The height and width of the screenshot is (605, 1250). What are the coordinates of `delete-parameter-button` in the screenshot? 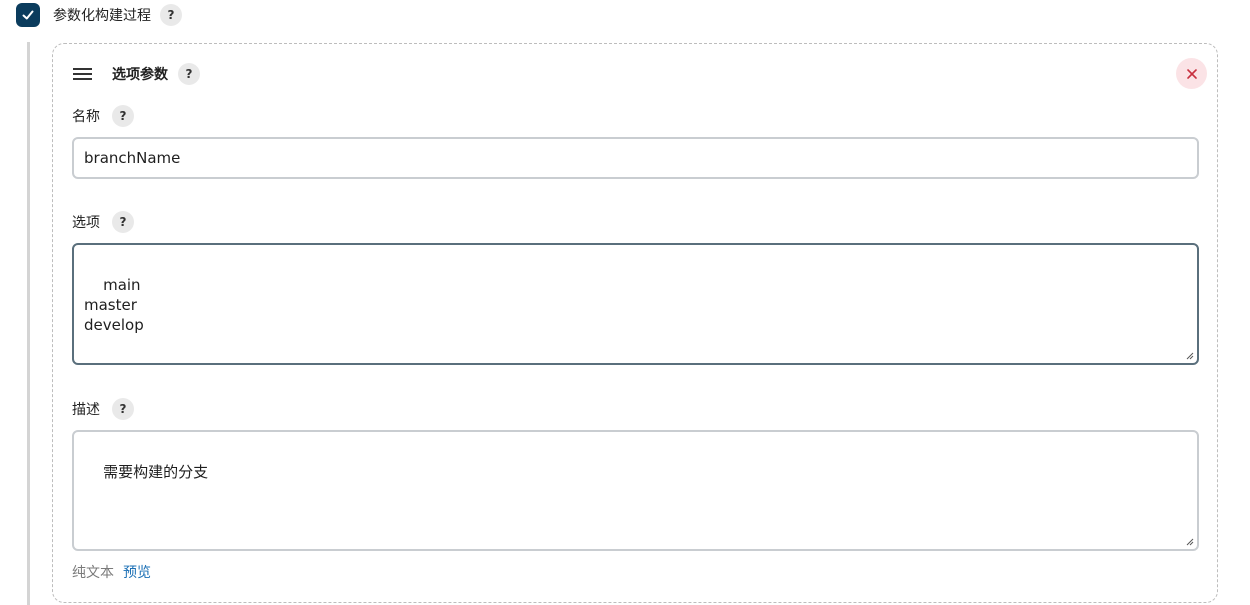 It's located at (1191, 73).